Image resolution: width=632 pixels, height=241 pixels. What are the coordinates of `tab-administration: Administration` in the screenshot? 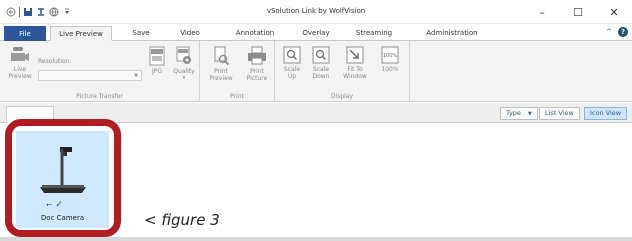 It's located at (452, 33).